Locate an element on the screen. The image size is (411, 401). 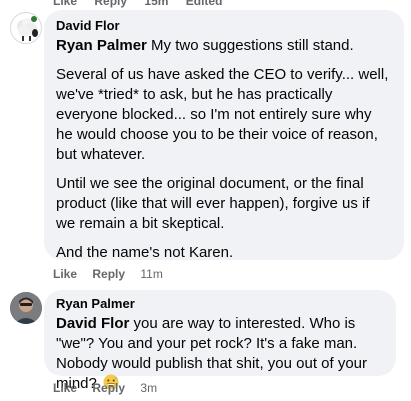
paragraph-text: My two suggestions still stand. is located at coordinates (250, 45).